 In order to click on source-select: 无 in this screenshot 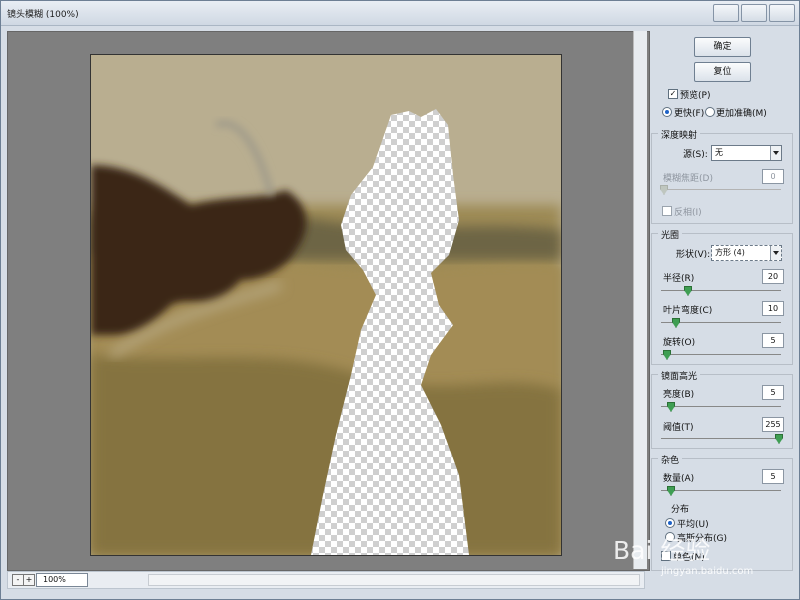, I will do `click(746, 153)`.